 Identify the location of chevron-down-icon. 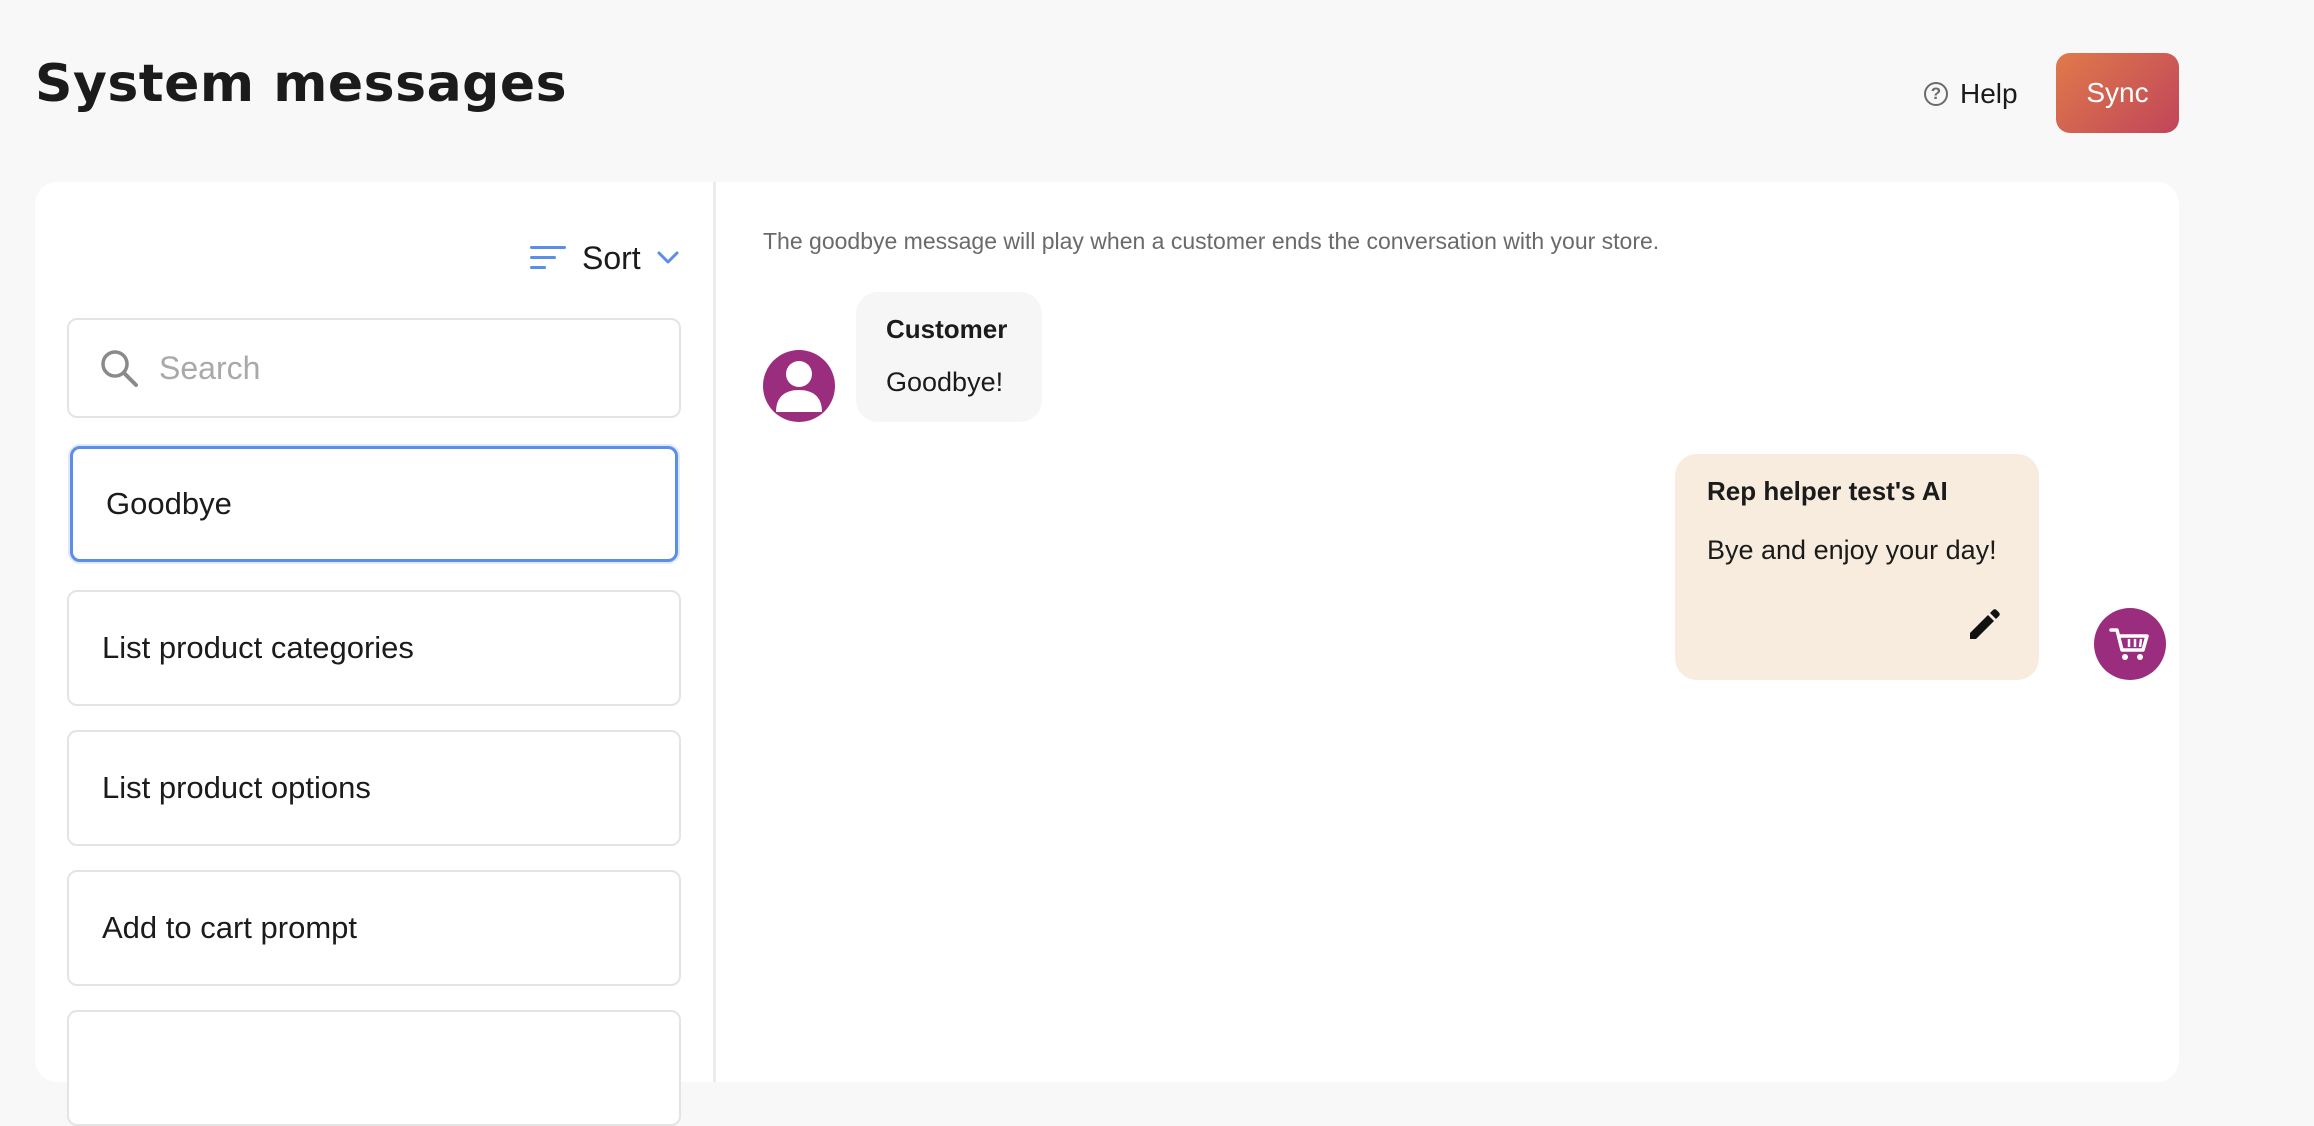
(668, 257).